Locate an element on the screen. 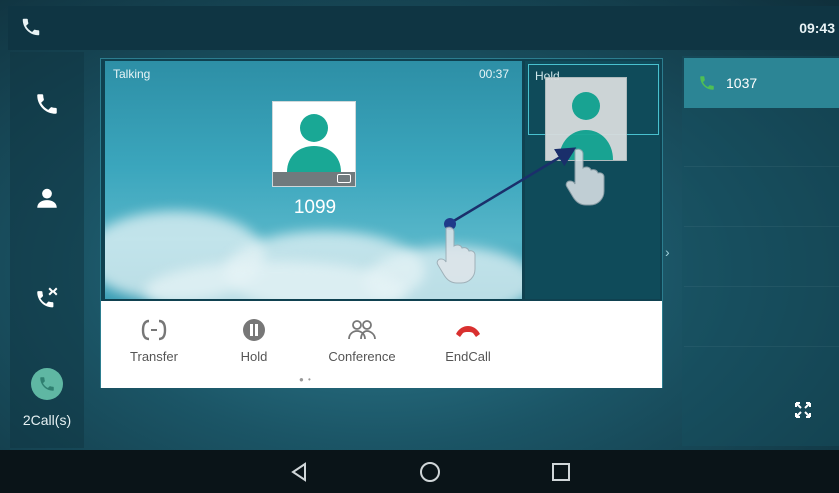  end-call-icon is located at coordinates (468, 331).